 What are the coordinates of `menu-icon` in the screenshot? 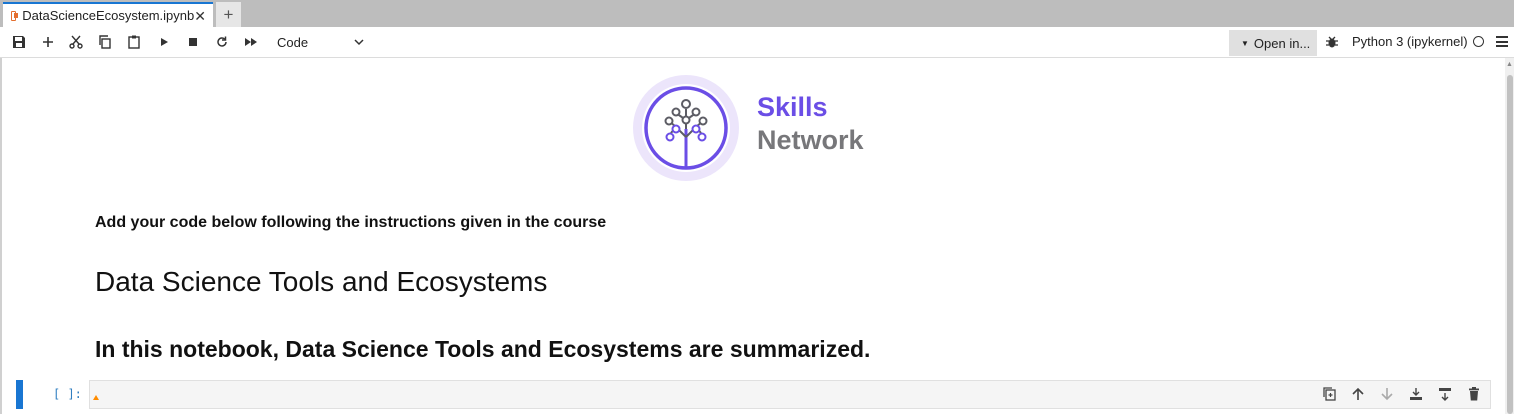 It's located at (1502, 43).